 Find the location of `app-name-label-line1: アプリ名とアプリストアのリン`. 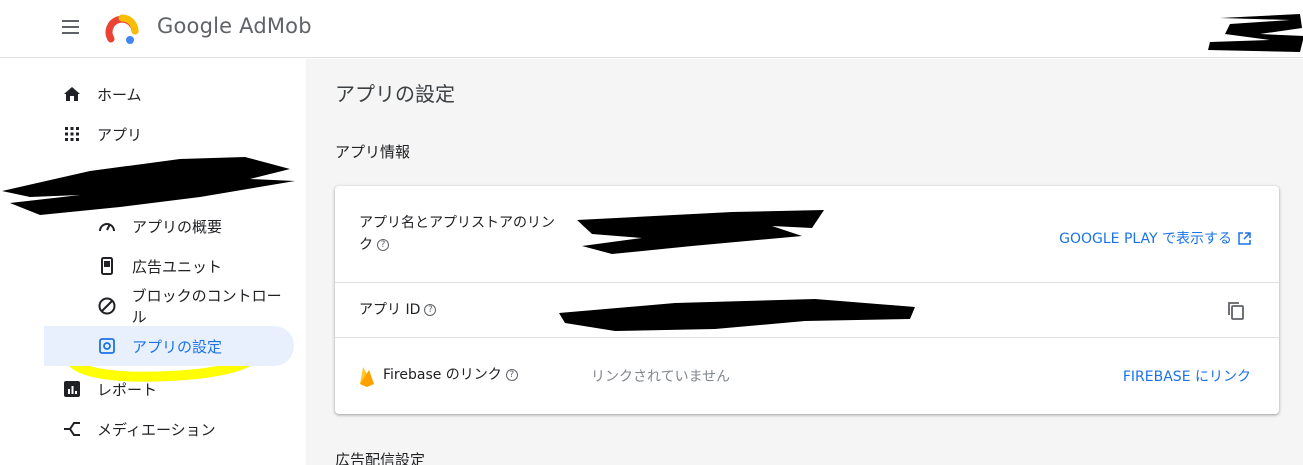

app-name-label-line1: アプリ名とアプリストアのリン is located at coordinates (457, 223).